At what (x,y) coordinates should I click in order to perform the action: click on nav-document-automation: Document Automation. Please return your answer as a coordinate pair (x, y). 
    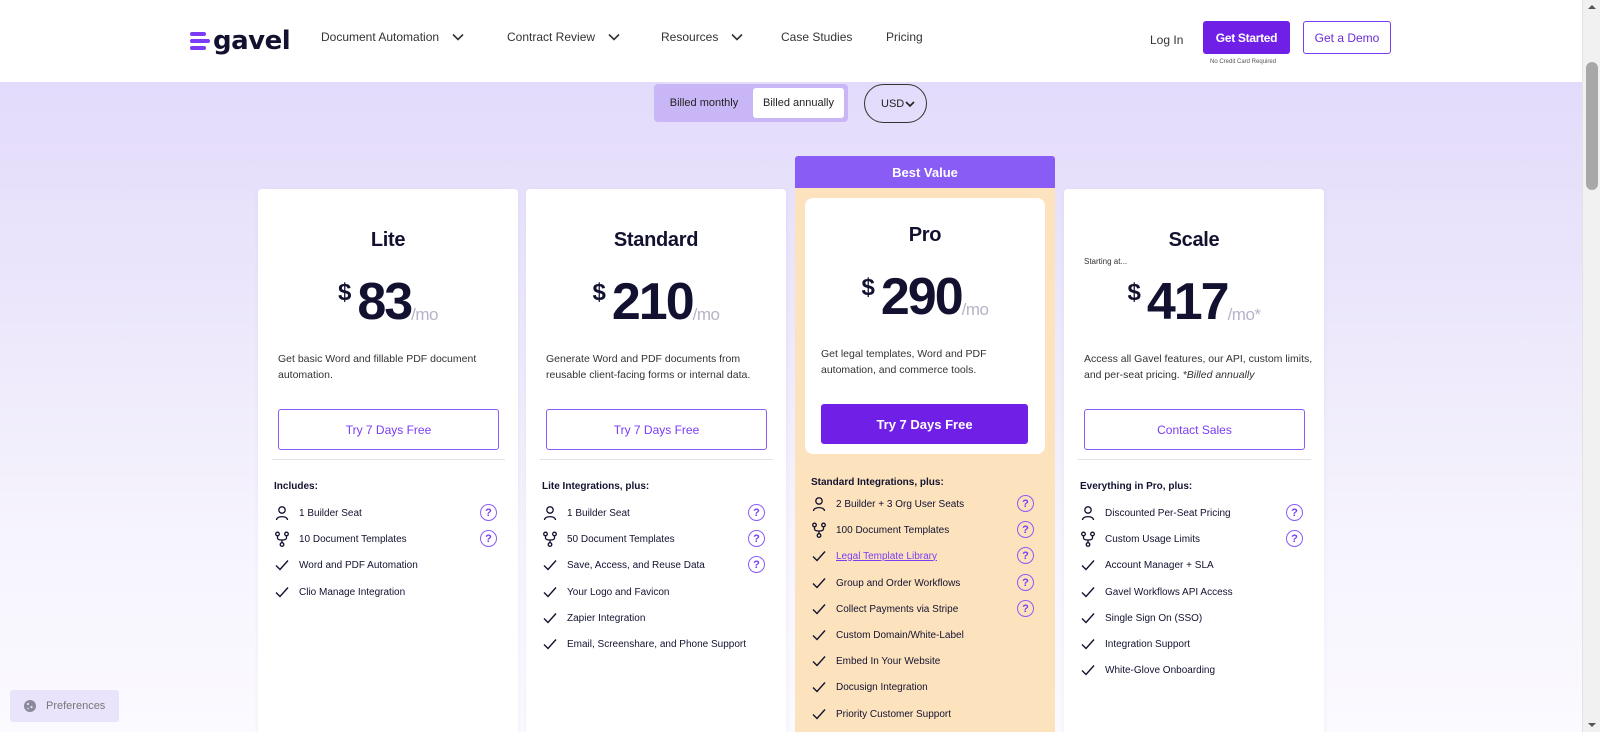
    Looking at the image, I should click on (393, 37).